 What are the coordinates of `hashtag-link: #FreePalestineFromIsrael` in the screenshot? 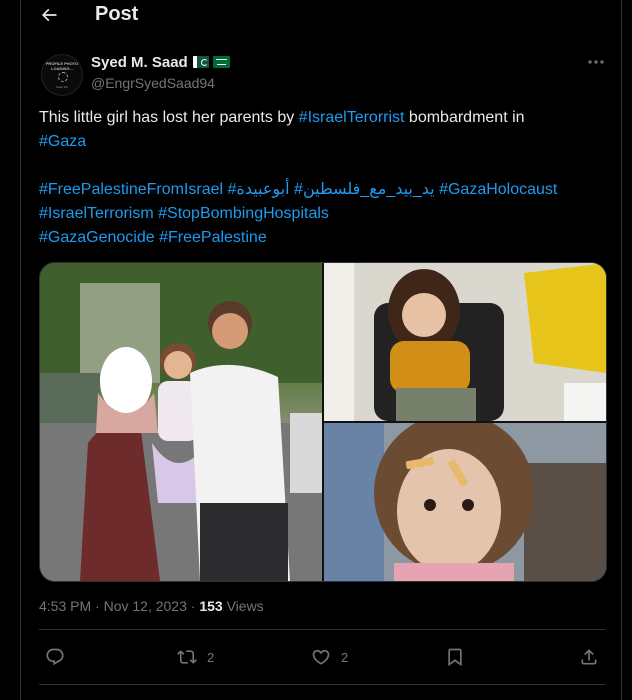 It's located at (131, 189).